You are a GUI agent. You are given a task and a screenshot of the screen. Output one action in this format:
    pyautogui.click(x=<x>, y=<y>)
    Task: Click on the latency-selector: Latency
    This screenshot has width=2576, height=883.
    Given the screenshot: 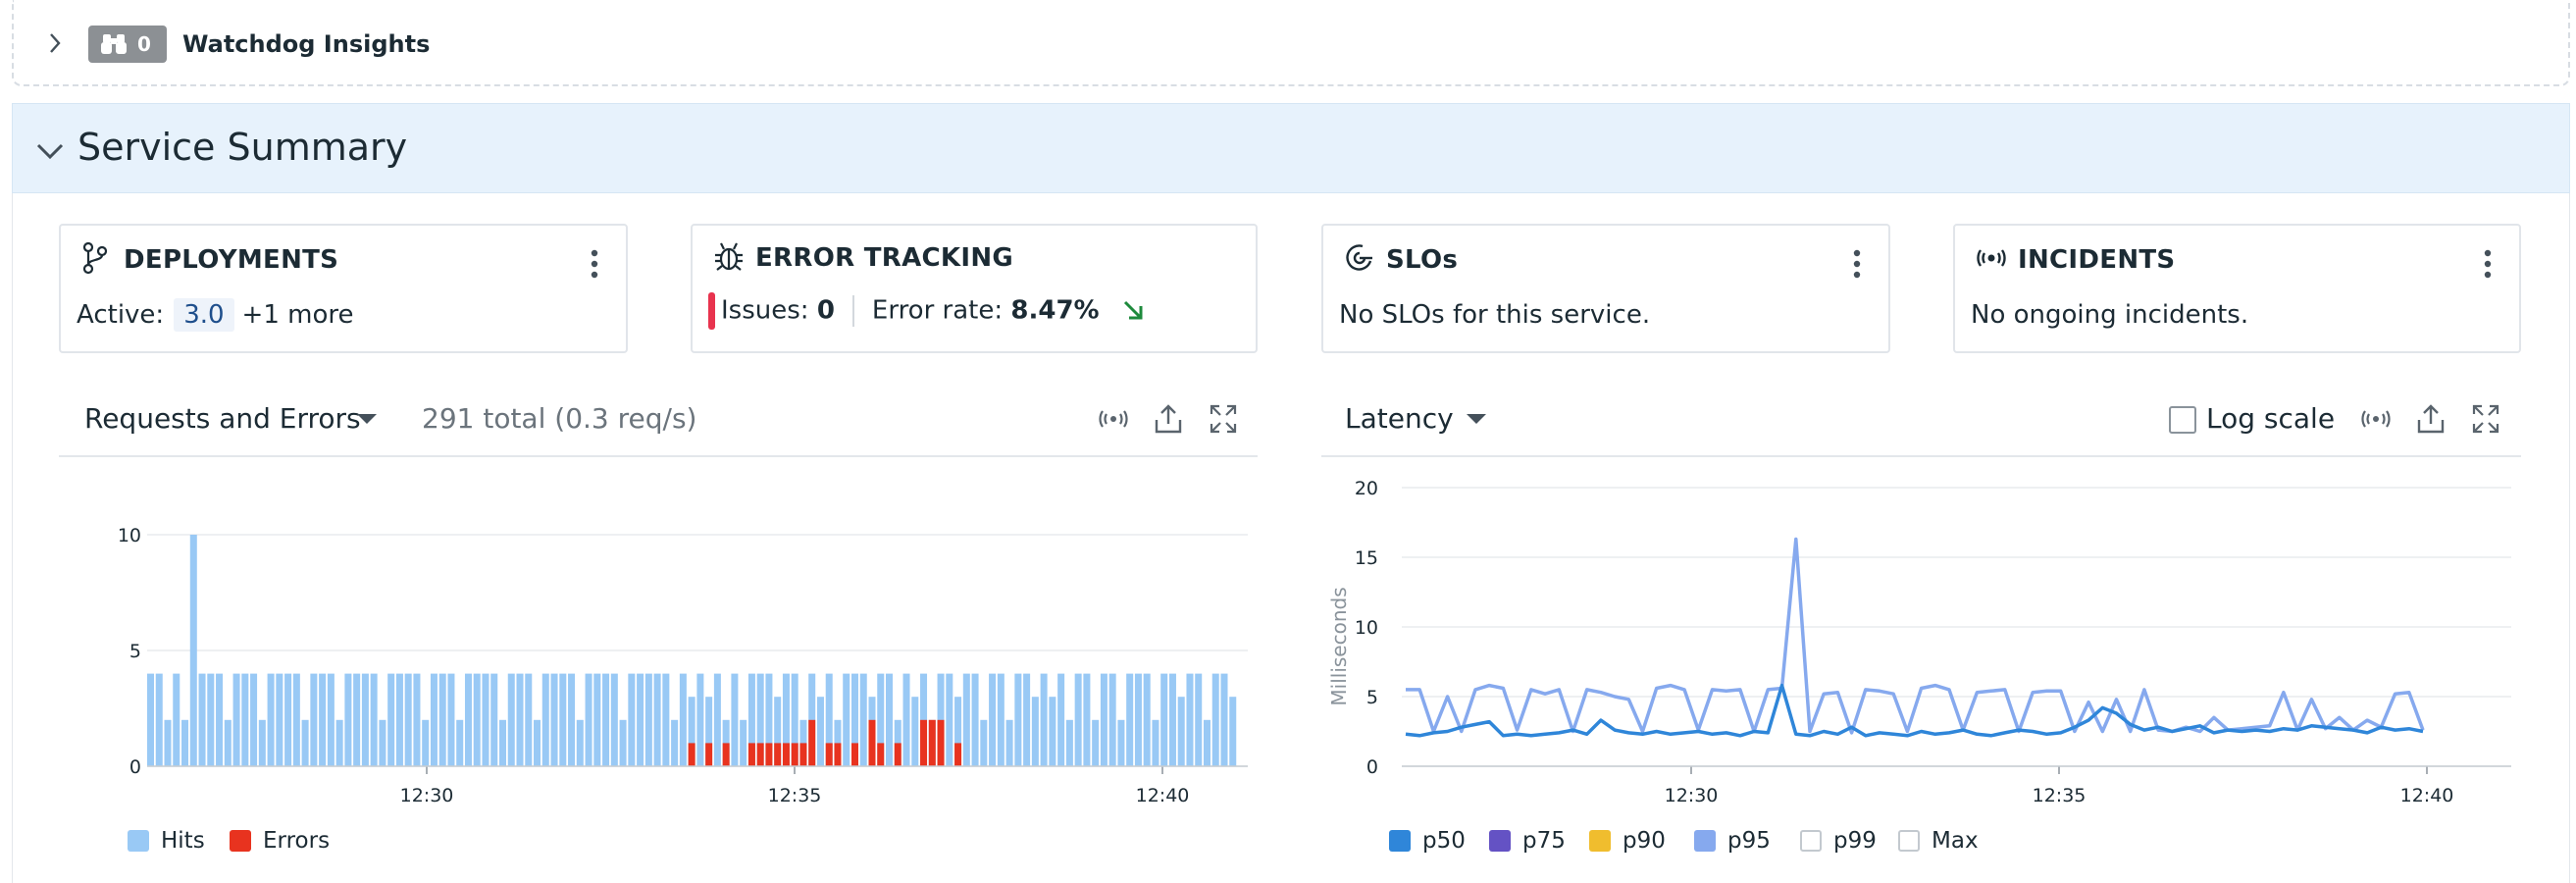 What is the action you would take?
    pyautogui.click(x=1399, y=419)
    